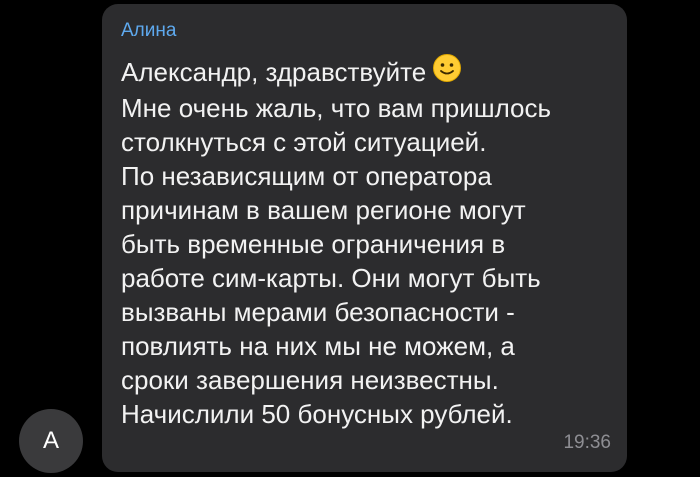 The height and width of the screenshot is (477, 700). I want to click on message-line: Александр, здравствуйте, so click(371, 72).